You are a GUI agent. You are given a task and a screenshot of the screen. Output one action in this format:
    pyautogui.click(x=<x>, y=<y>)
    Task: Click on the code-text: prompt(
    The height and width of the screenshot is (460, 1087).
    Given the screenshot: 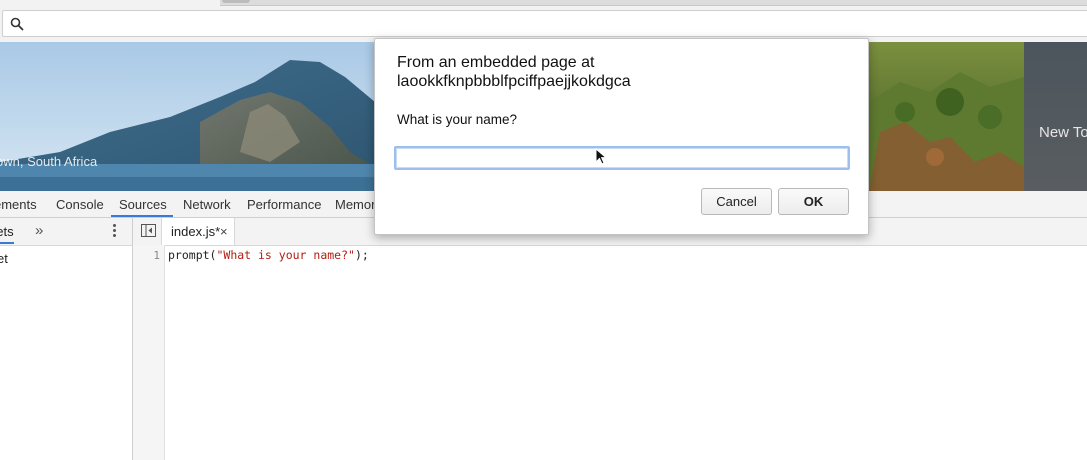 What is the action you would take?
    pyautogui.click(x=192, y=255)
    